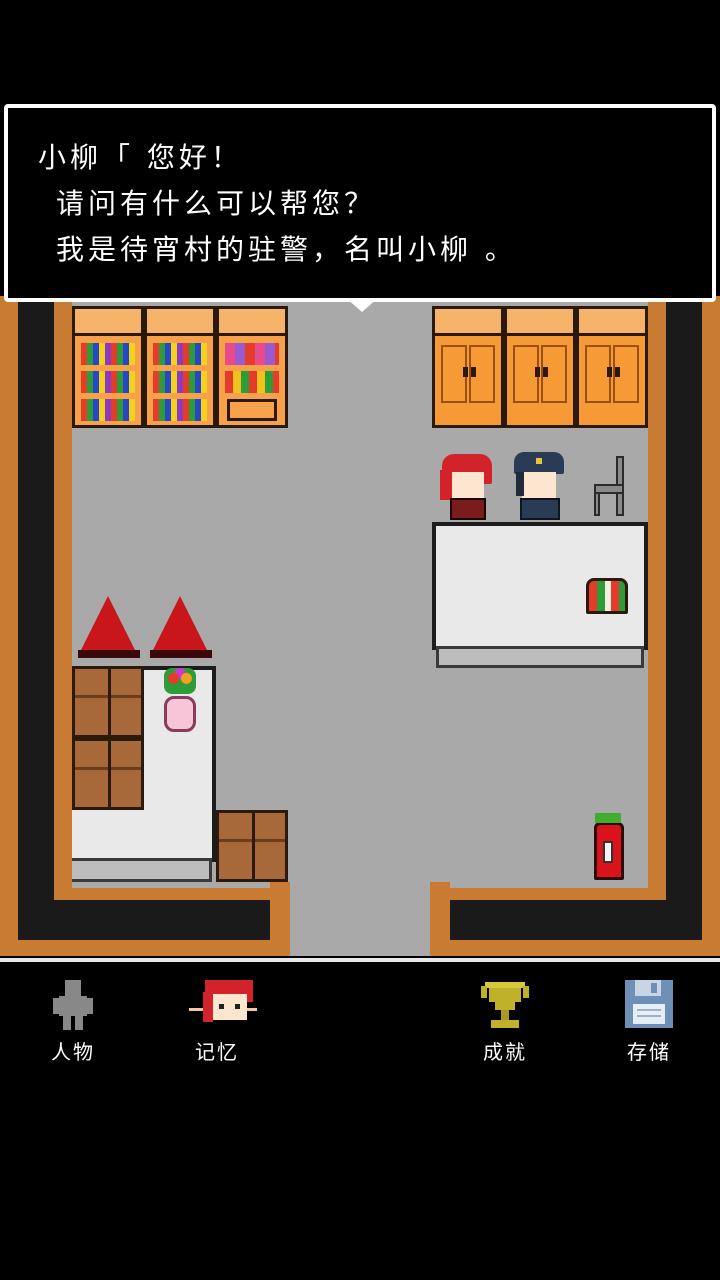 The width and height of the screenshot is (720, 1280). Describe the element at coordinates (540, 657) in the screenshot. I see `reception-counter-base` at that location.